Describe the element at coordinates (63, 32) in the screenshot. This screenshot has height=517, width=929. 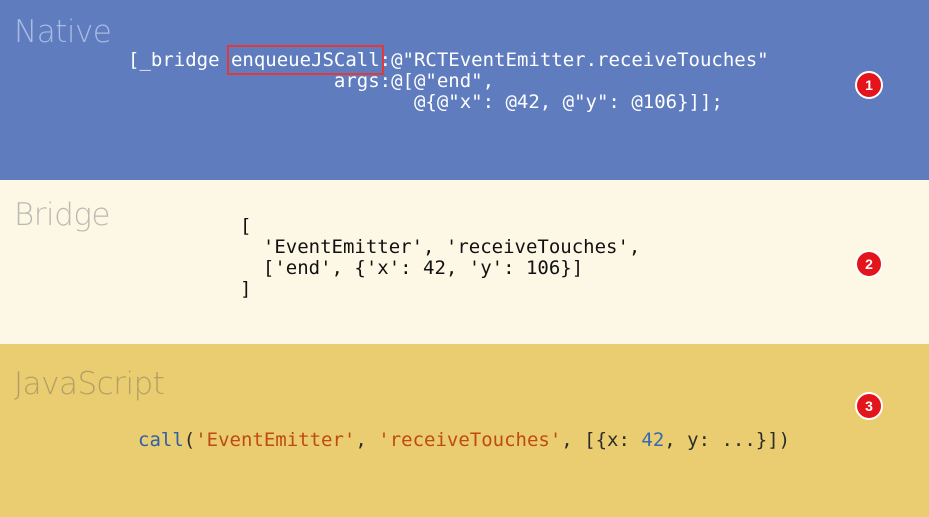
I see `native-section-title: Native` at that location.